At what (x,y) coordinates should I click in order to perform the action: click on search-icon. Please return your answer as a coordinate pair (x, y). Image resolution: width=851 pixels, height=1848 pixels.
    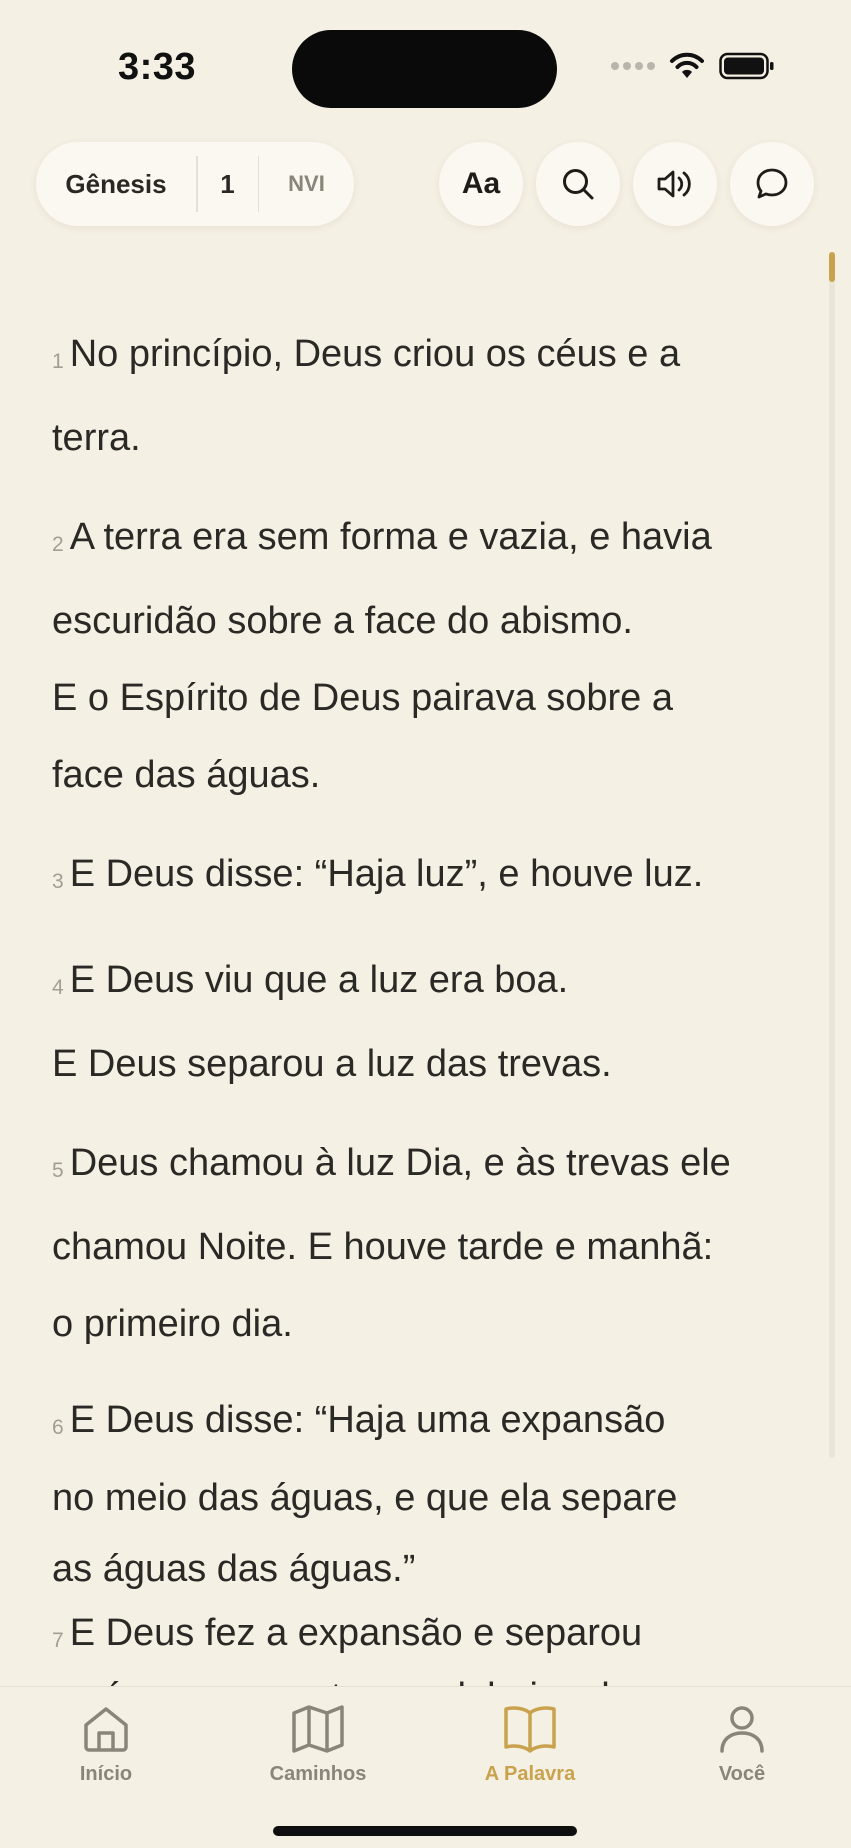
    Looking at the image, I should click on (578, 184).